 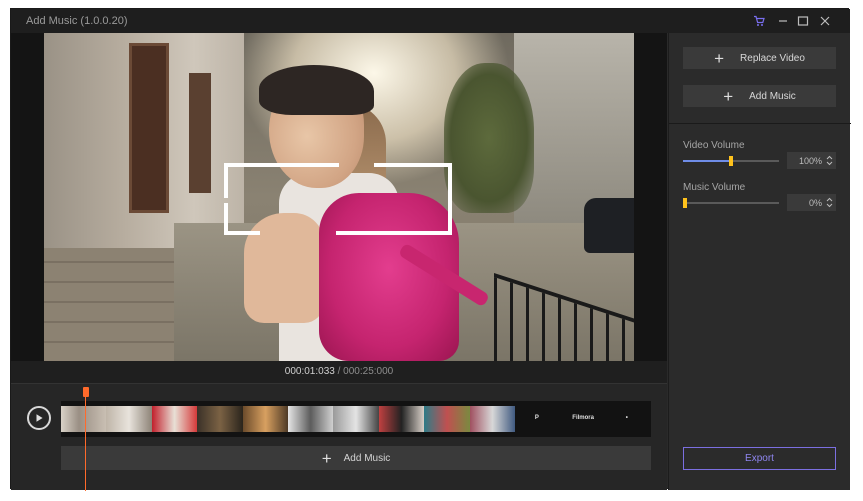 What do you see at coordinates (685, 203) in the screenshot?
I see `music-volume-knob` at bounding box center [685, 203].